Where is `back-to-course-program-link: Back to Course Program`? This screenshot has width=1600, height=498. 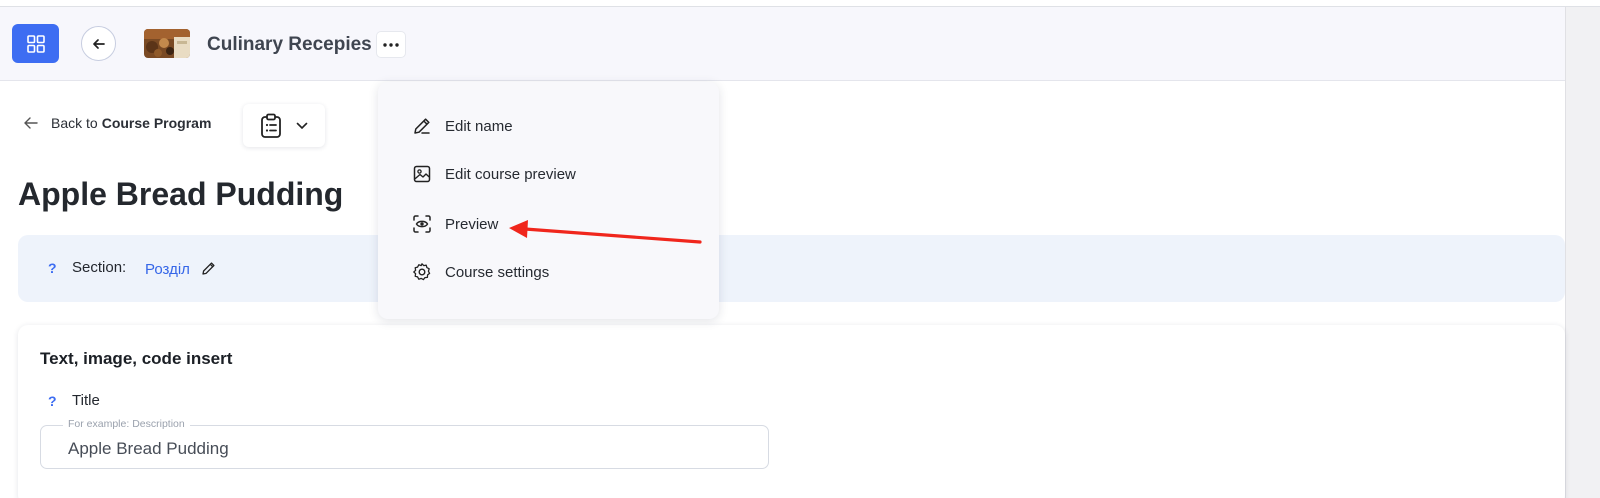
back-to-course-program-link: Back to Course Program is located at coordinates (117, 123).